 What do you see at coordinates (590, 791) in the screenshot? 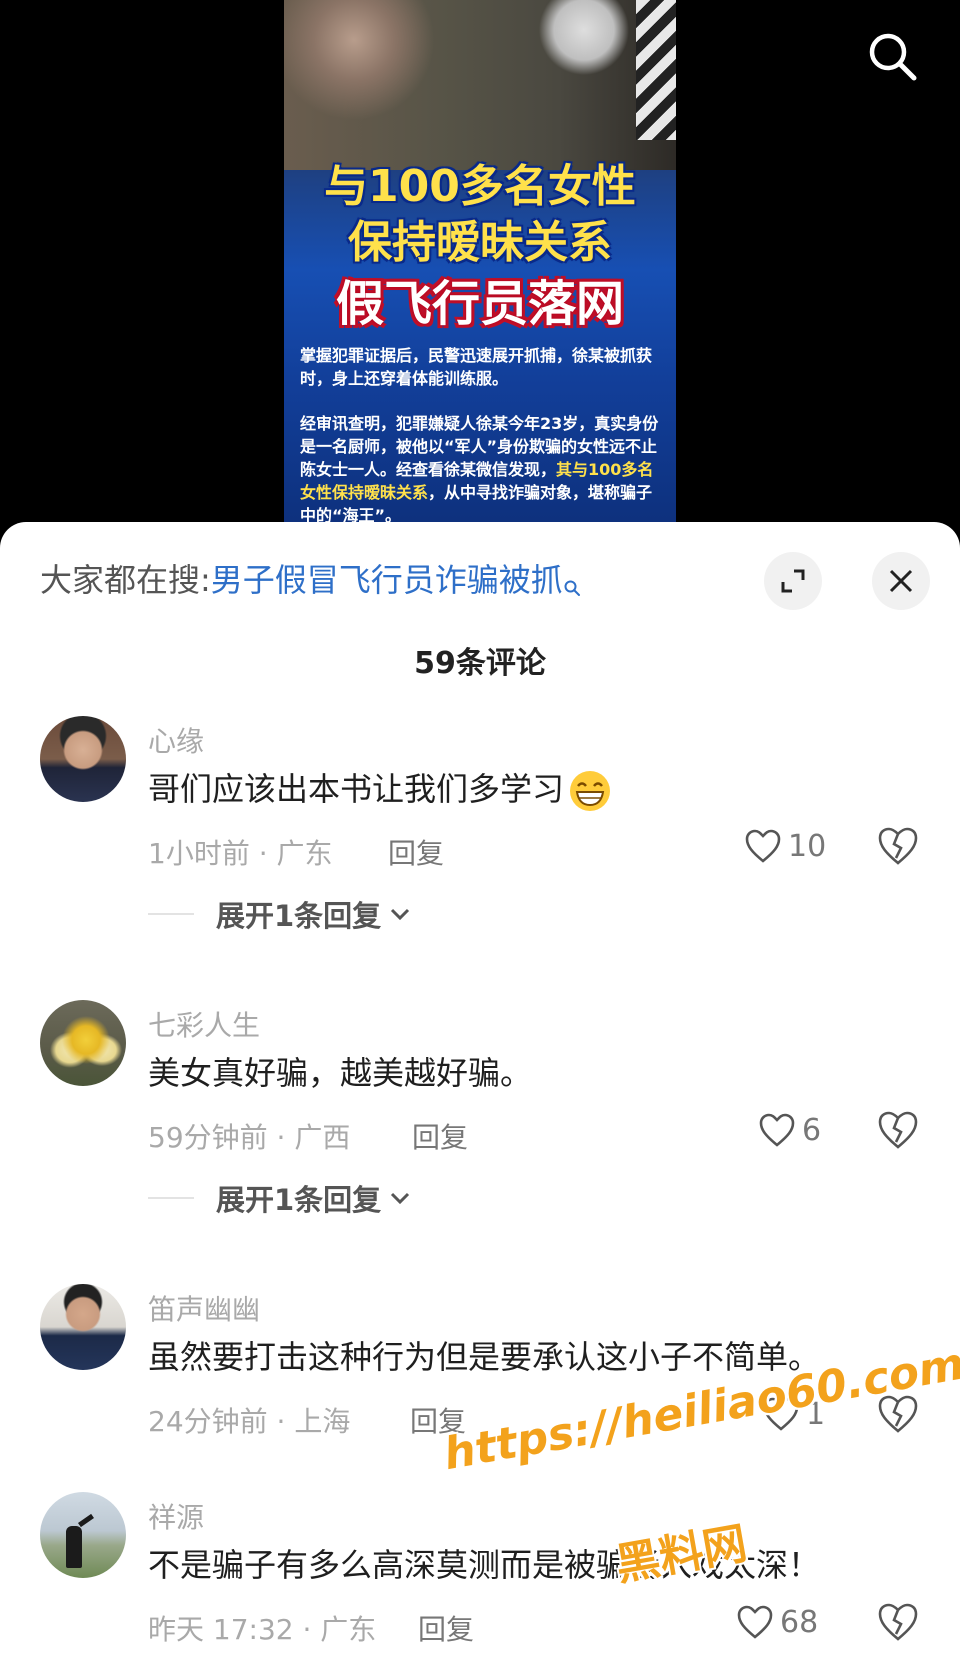
I see `grin-emoji-icon` at bounding box center [590, 791].